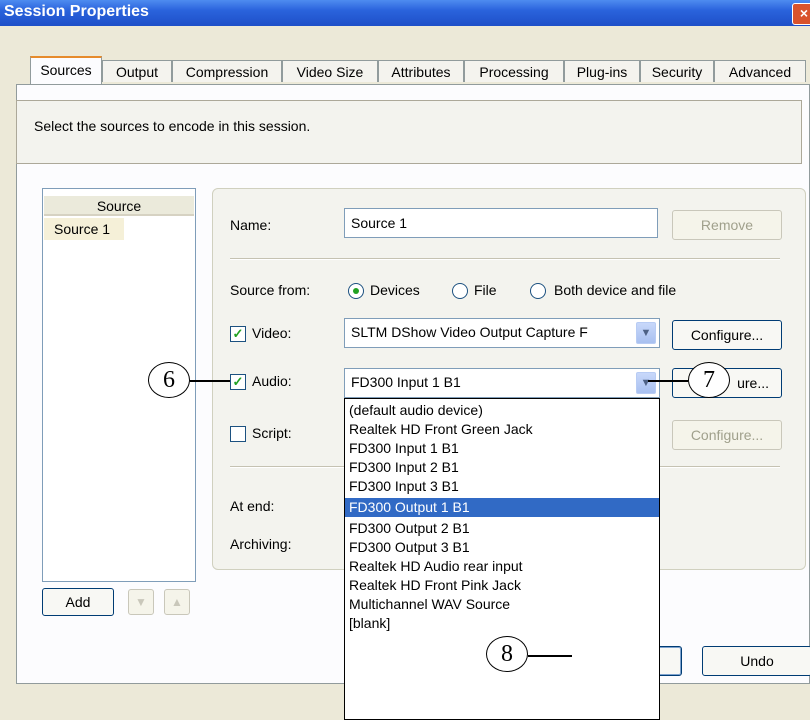 The image size is (810, 720). What do you see at coordinates (251, 225) in the screenshot?
I see `name-label: Name:` at bounding box center [251, 225].